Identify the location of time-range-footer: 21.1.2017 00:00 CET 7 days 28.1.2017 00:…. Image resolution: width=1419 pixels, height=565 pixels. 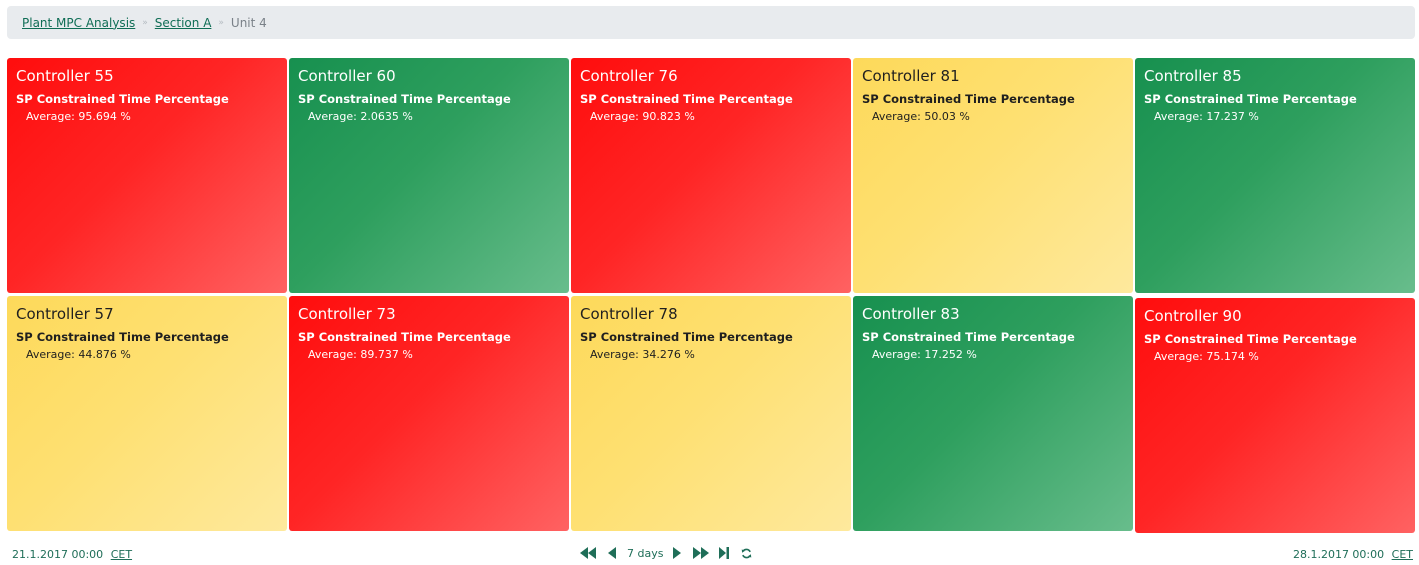
(709, 553).